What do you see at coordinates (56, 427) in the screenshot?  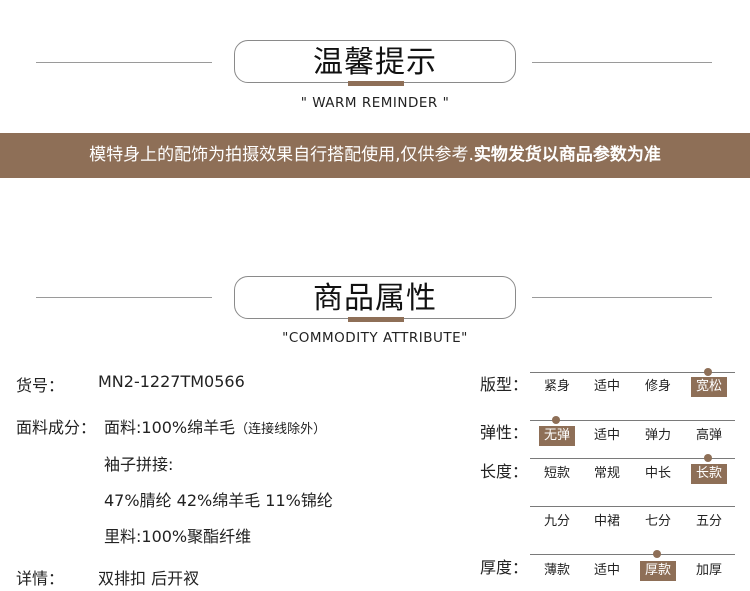 I see `fabric-label: 面料成分：` at bounding box center [56, 427].